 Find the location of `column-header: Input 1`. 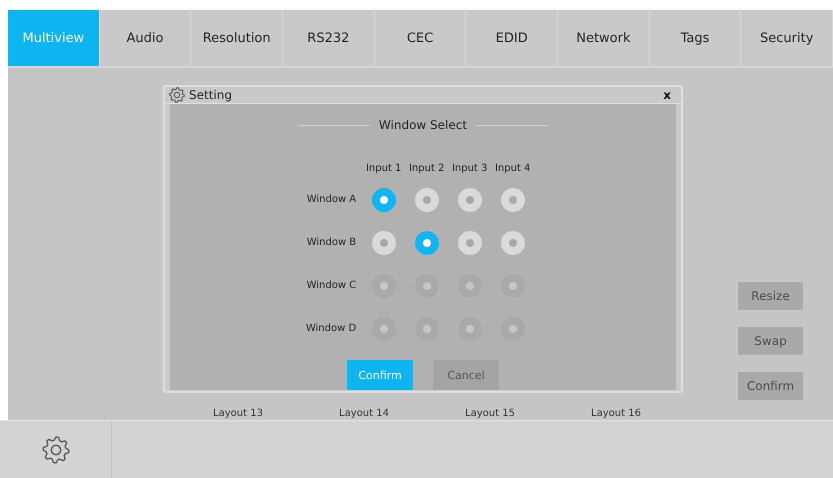

column-header: Input 1 is located at coordinates (384, 169).